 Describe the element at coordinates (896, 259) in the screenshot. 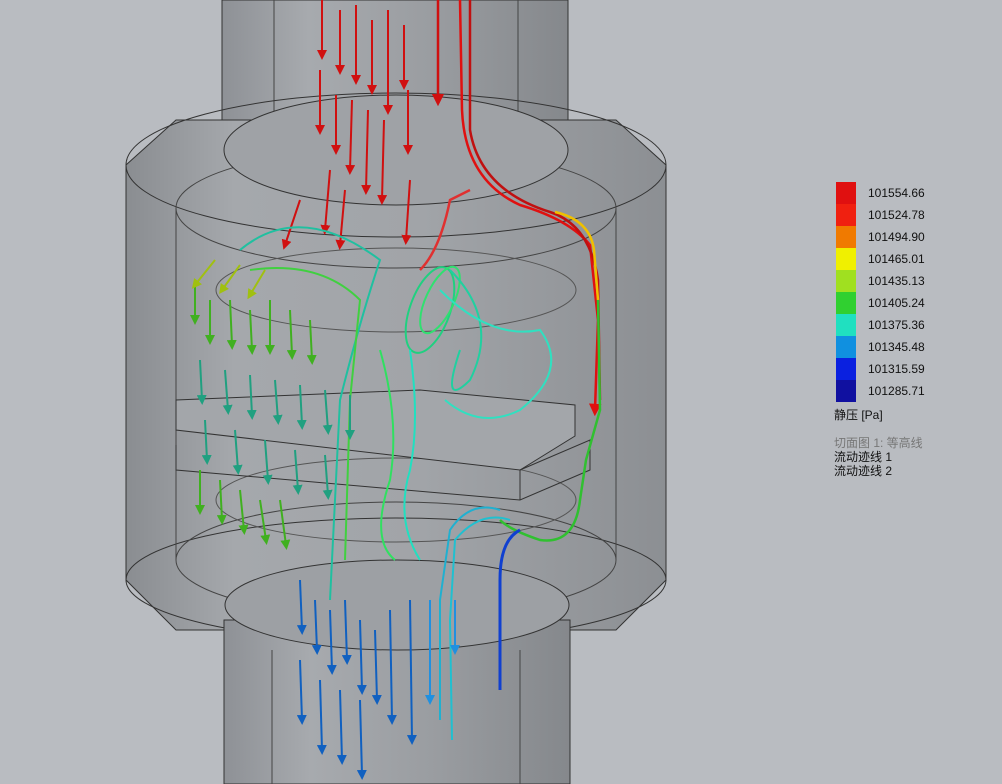

I see `legend-value: 101465.01` at that location.